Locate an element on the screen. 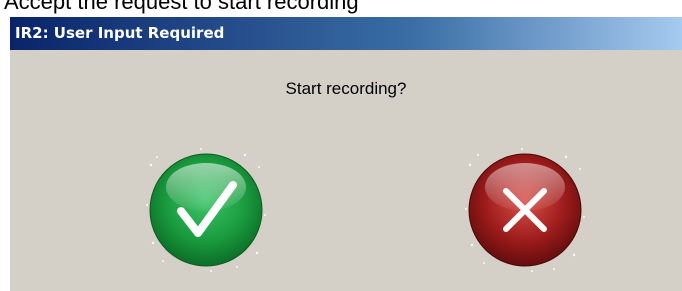 The width and height of the screenshot is (682, 291). accept-button is located at coordinates (206, 210).